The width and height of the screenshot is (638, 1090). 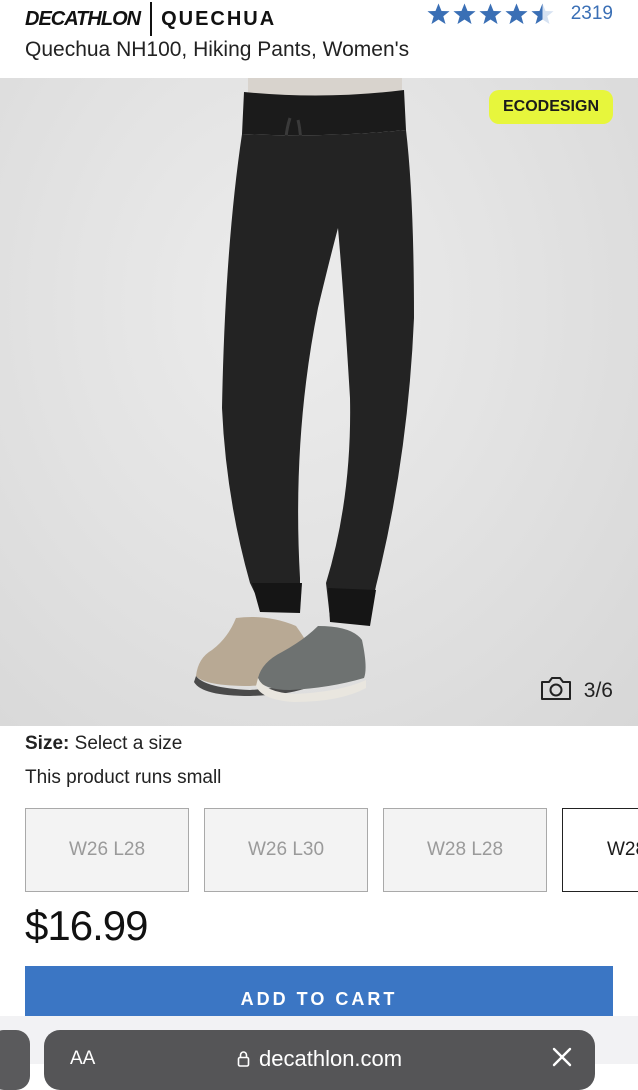 I want to click on size-option-w28: W28, so click(x=600, y=850).